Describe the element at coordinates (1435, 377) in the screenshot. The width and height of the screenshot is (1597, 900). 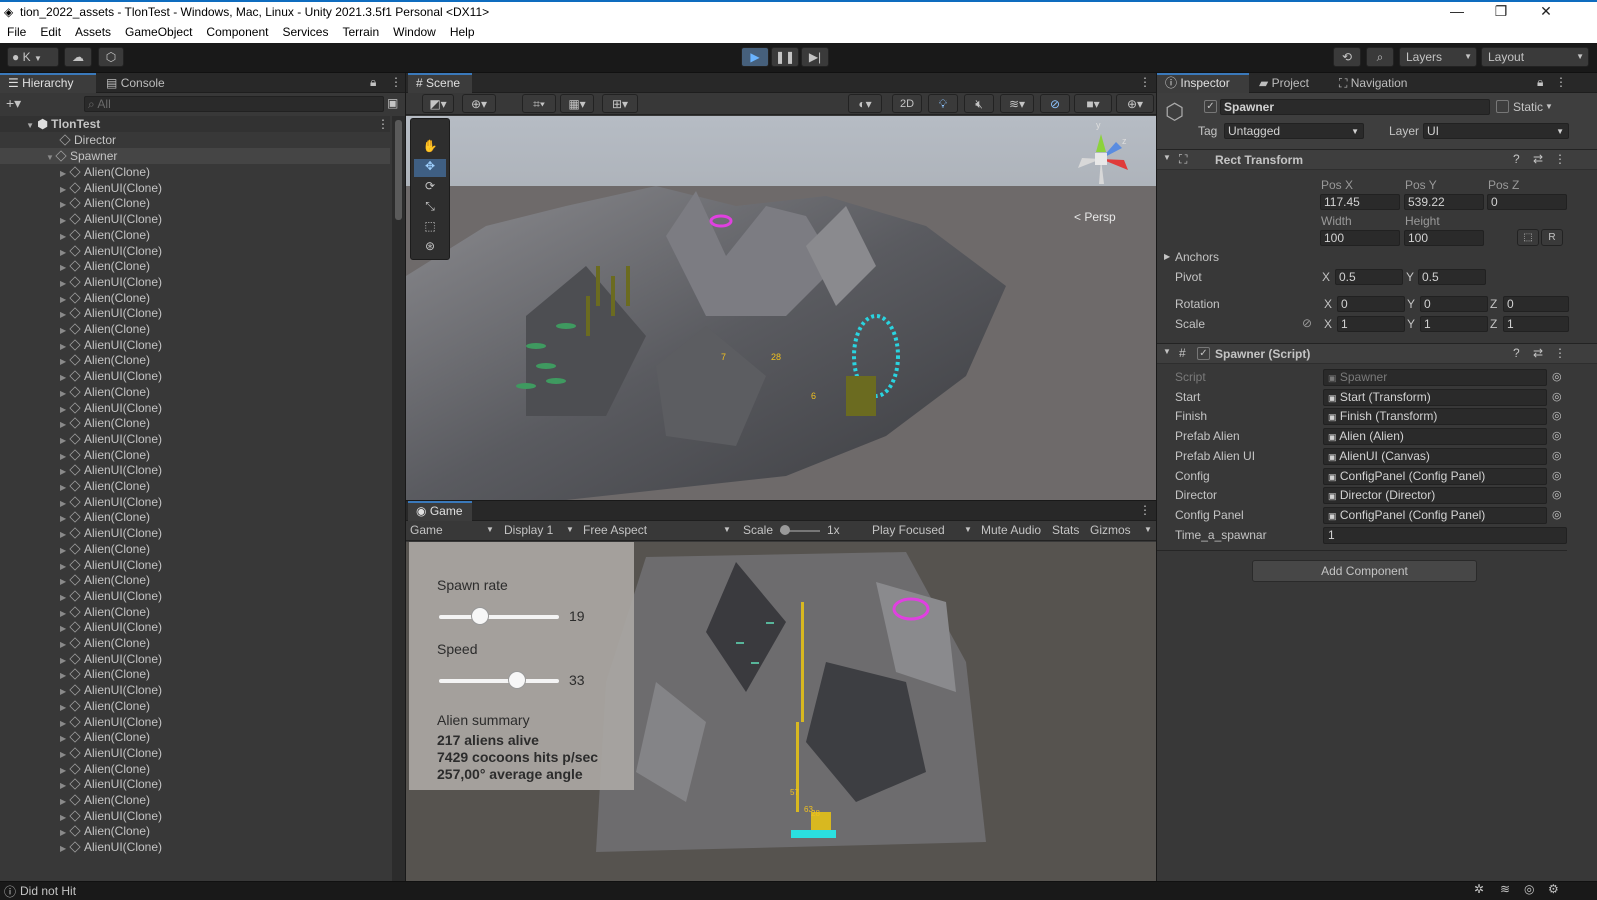
I see `object-reference-field: ▣ Spawner` at that location.